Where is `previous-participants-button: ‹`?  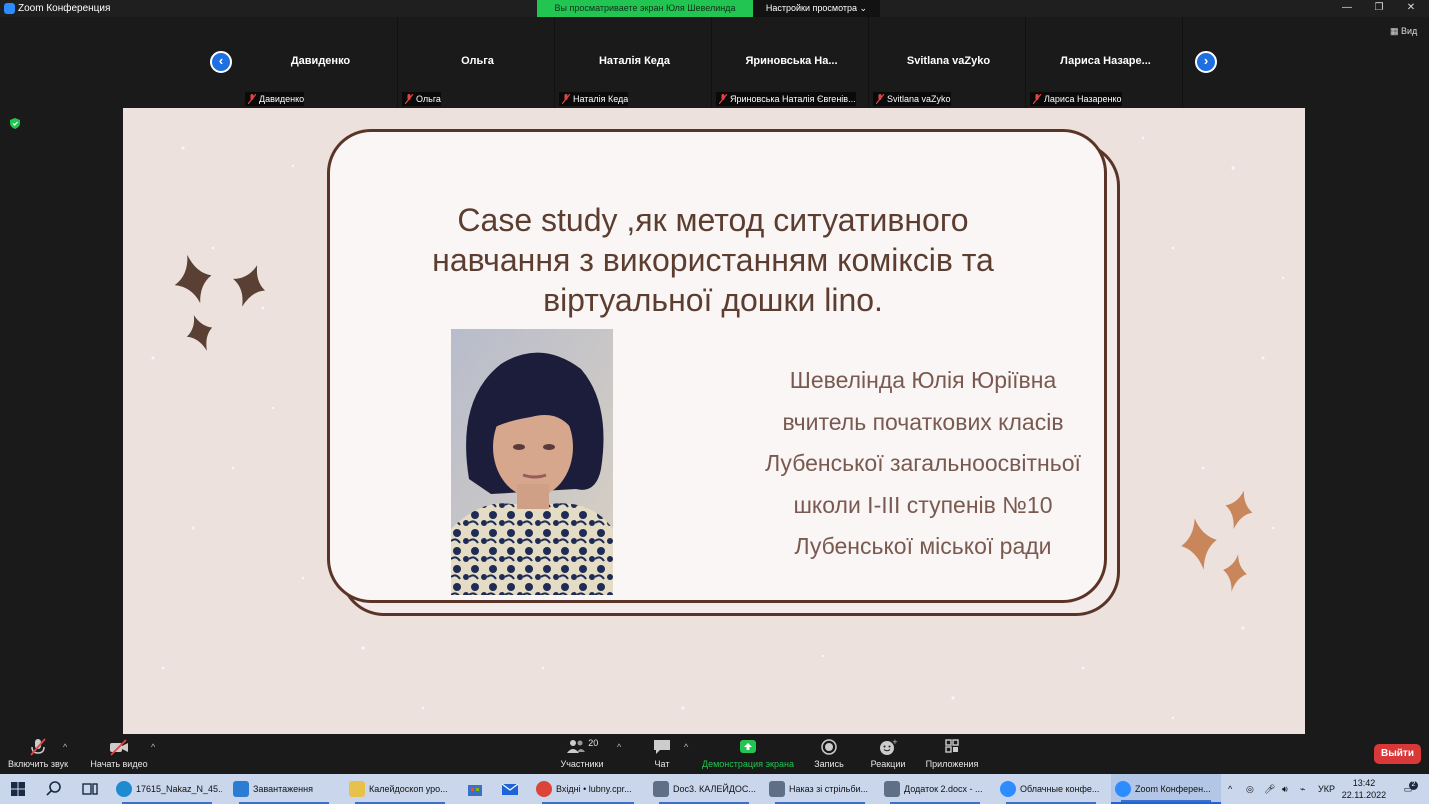
previous-participants-button: ‹ is located at coordinates (221, 62).